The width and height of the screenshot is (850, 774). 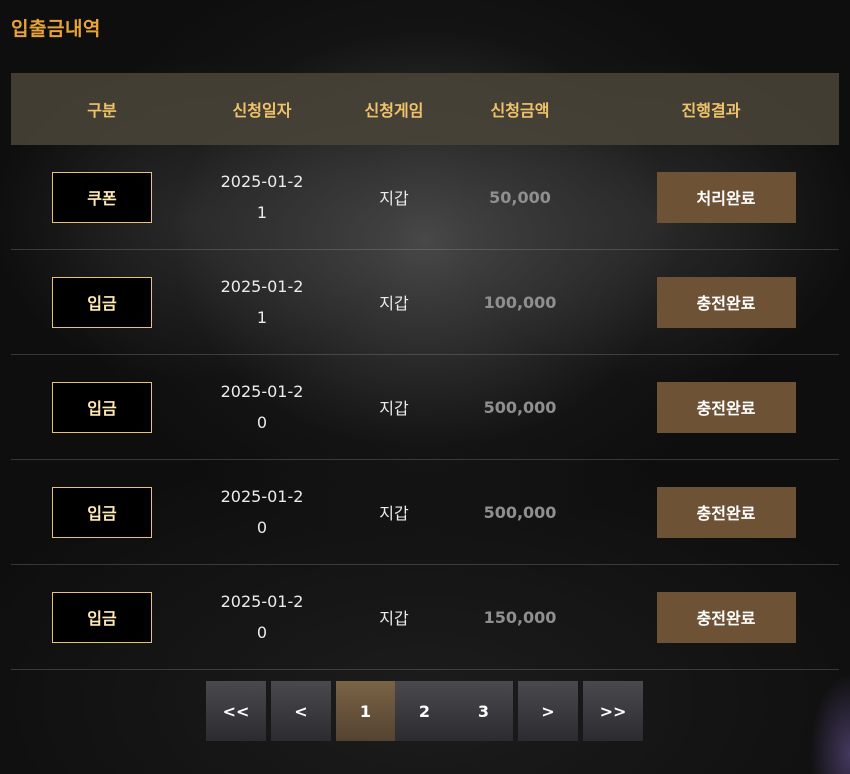 I want to click on header-status: 진행결과, so click(x=711, y=110).